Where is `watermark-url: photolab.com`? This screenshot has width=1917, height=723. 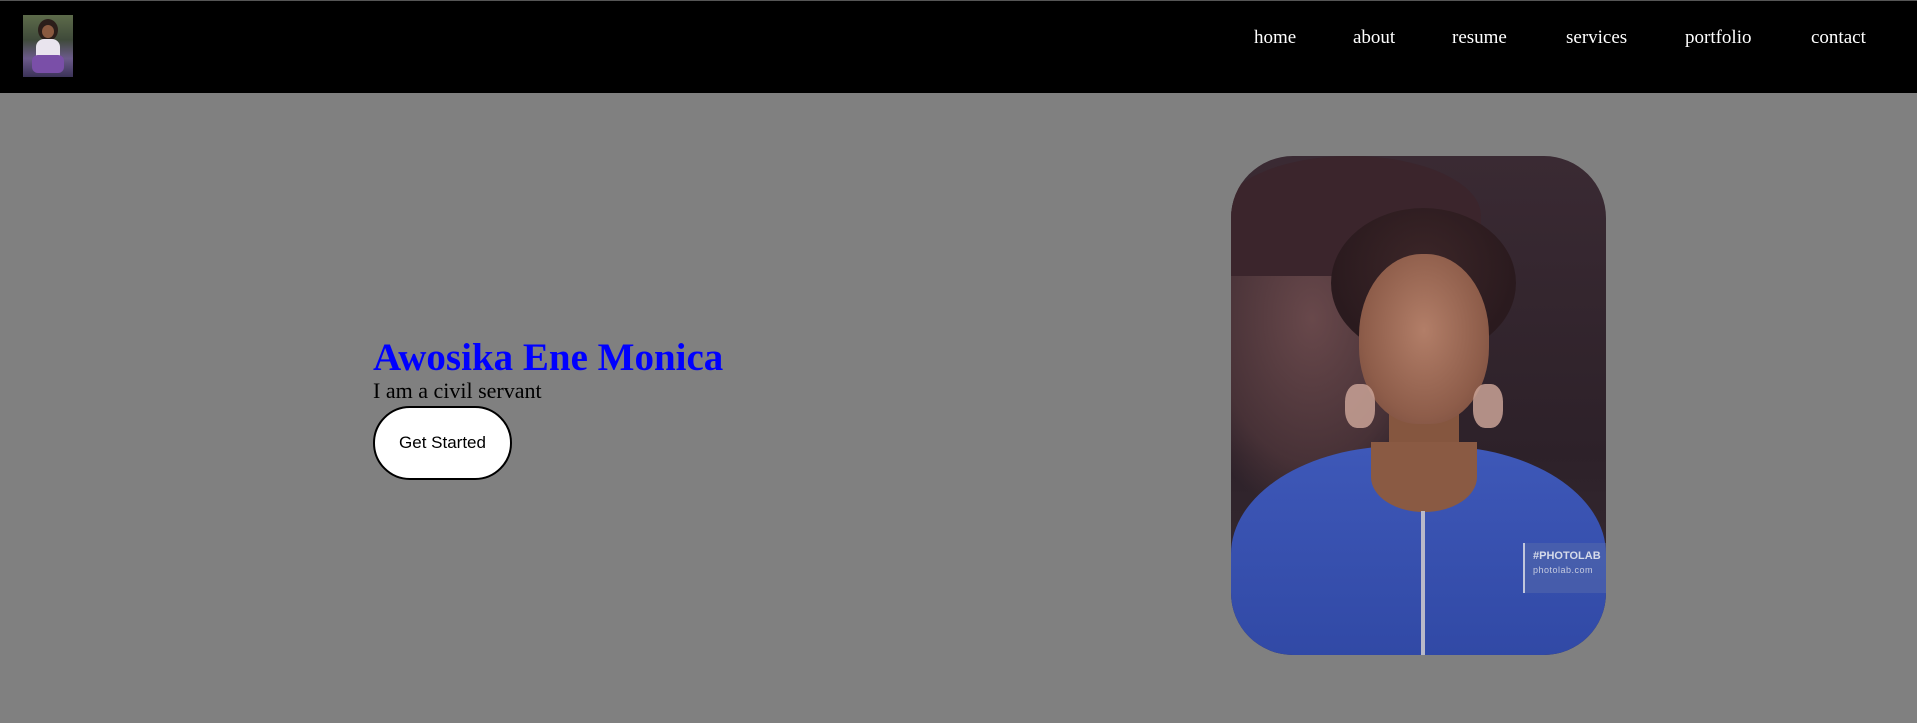 watermark-url: photolab.com is located at coordinates (1563, 570).